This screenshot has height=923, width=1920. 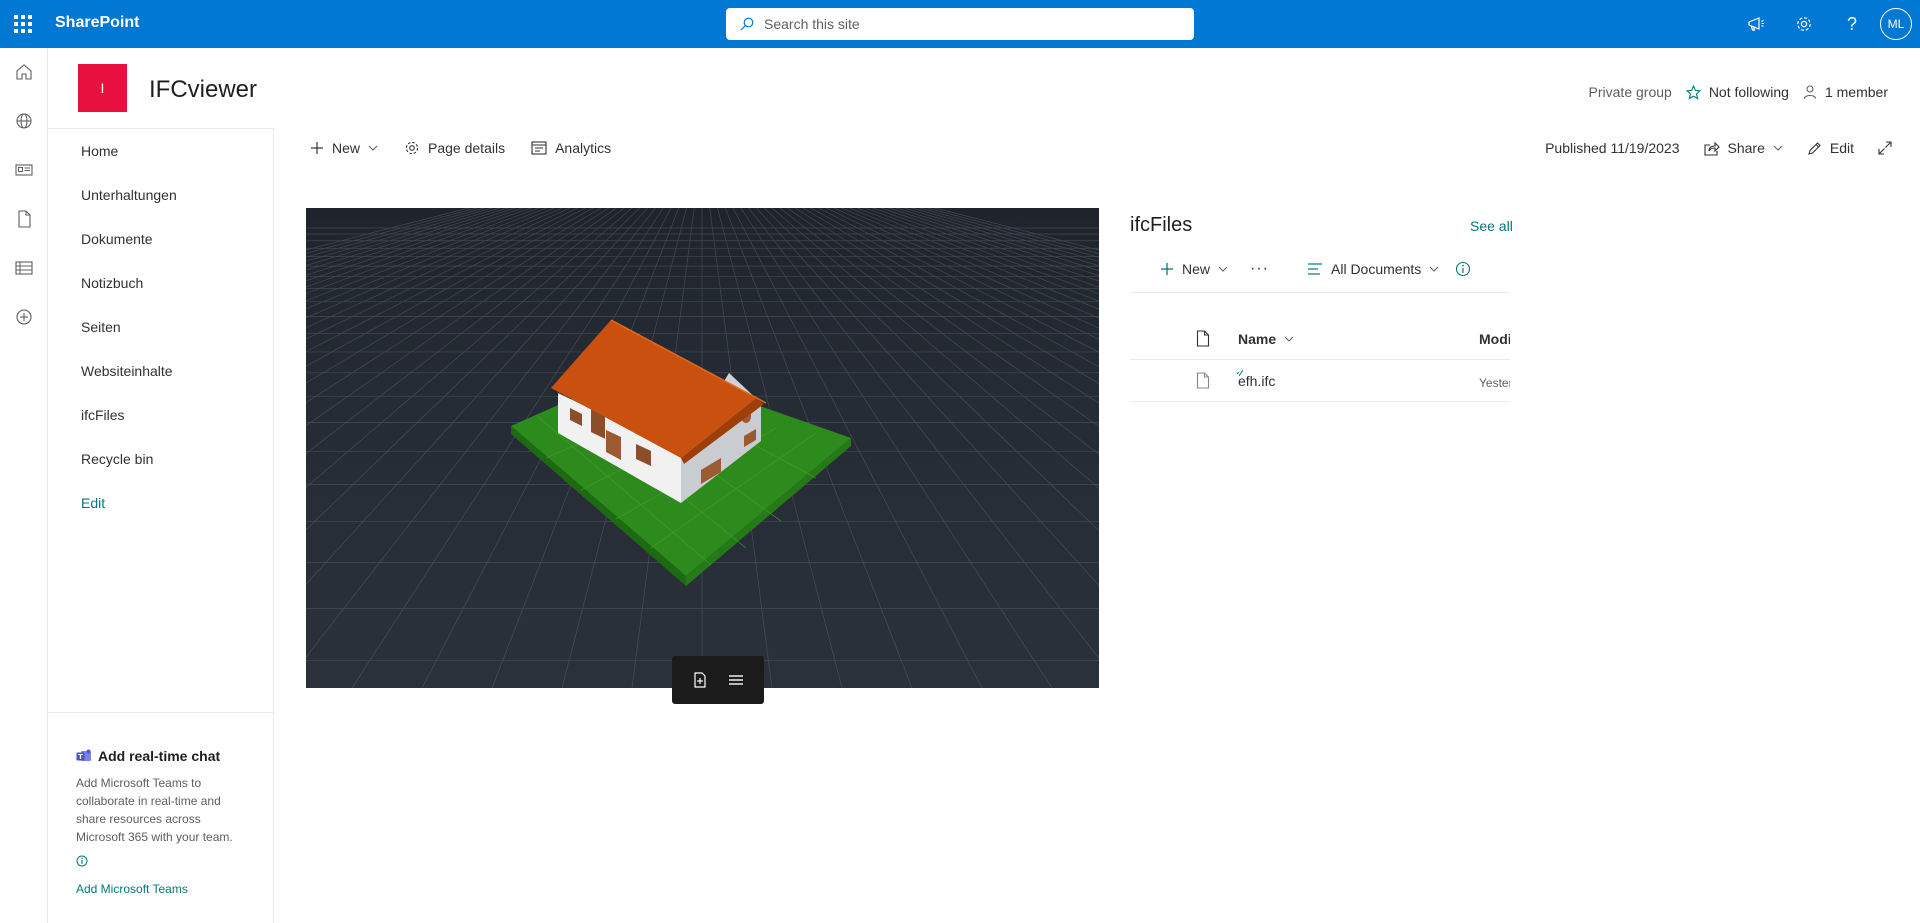 I want to click on brand-link: SharePoint, so click(x=97, y=23).